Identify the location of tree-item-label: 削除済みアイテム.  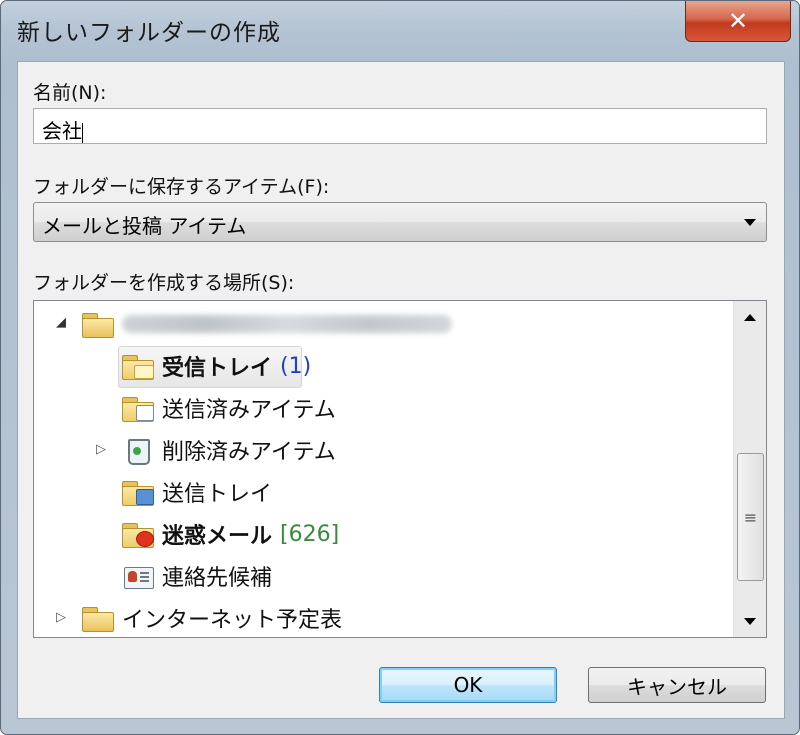
(249, 452).